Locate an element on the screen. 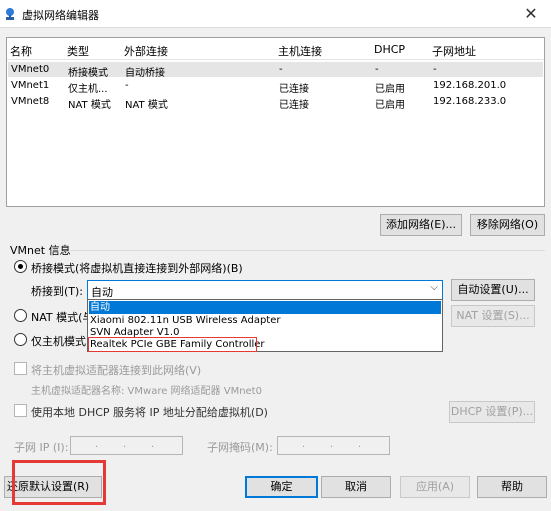 This screenshot has width=551, height=511. group-divider is located at coordinates (307, 250).